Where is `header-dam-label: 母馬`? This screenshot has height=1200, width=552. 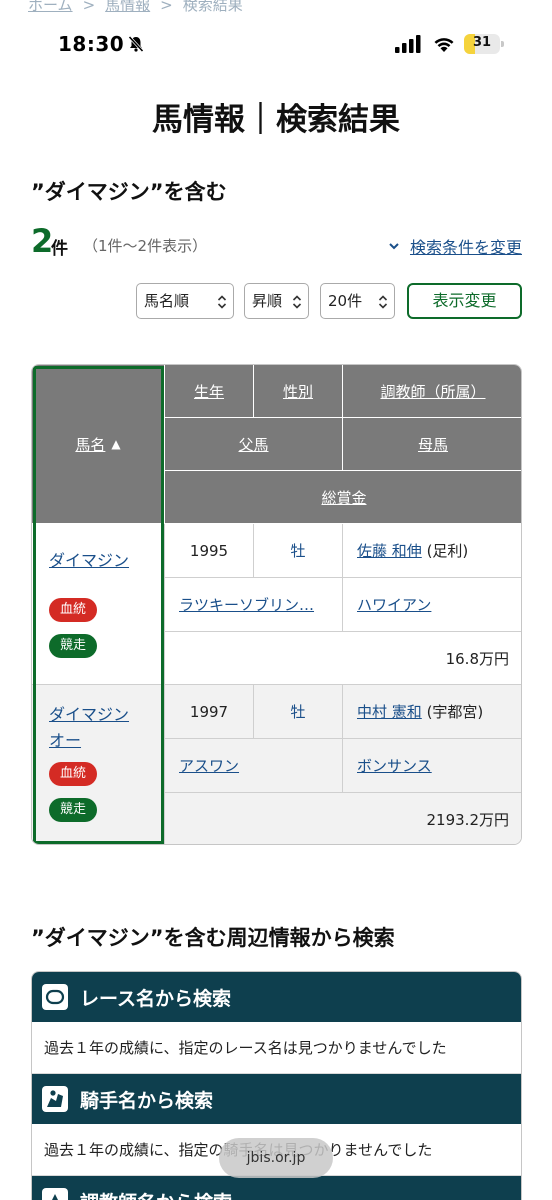
header-dam-label: 母馬 is located at coordinates (432, 444).